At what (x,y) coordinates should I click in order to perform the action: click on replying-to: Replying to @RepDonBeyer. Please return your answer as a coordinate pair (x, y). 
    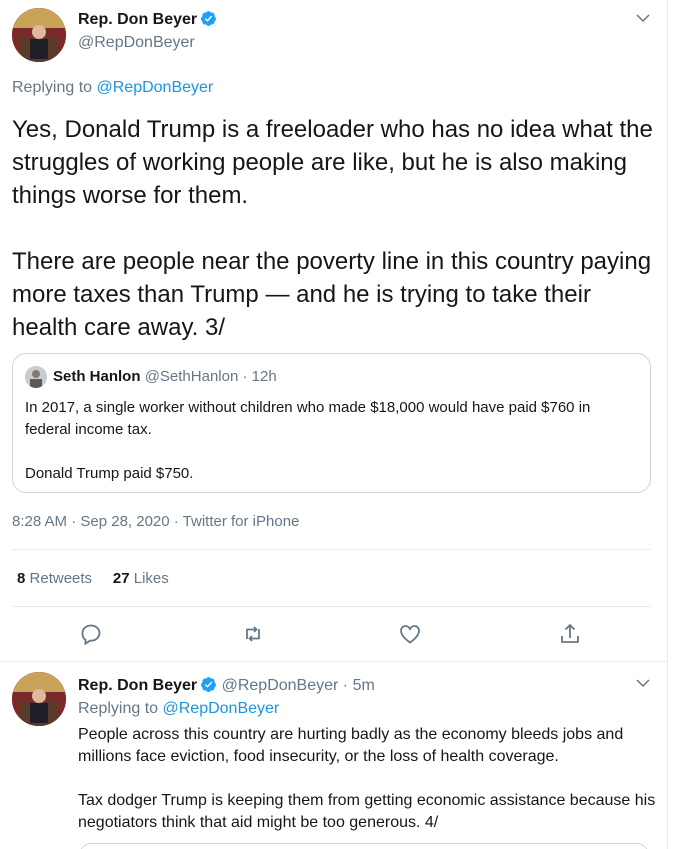
    Looking at the image, I should click on (112, 88).